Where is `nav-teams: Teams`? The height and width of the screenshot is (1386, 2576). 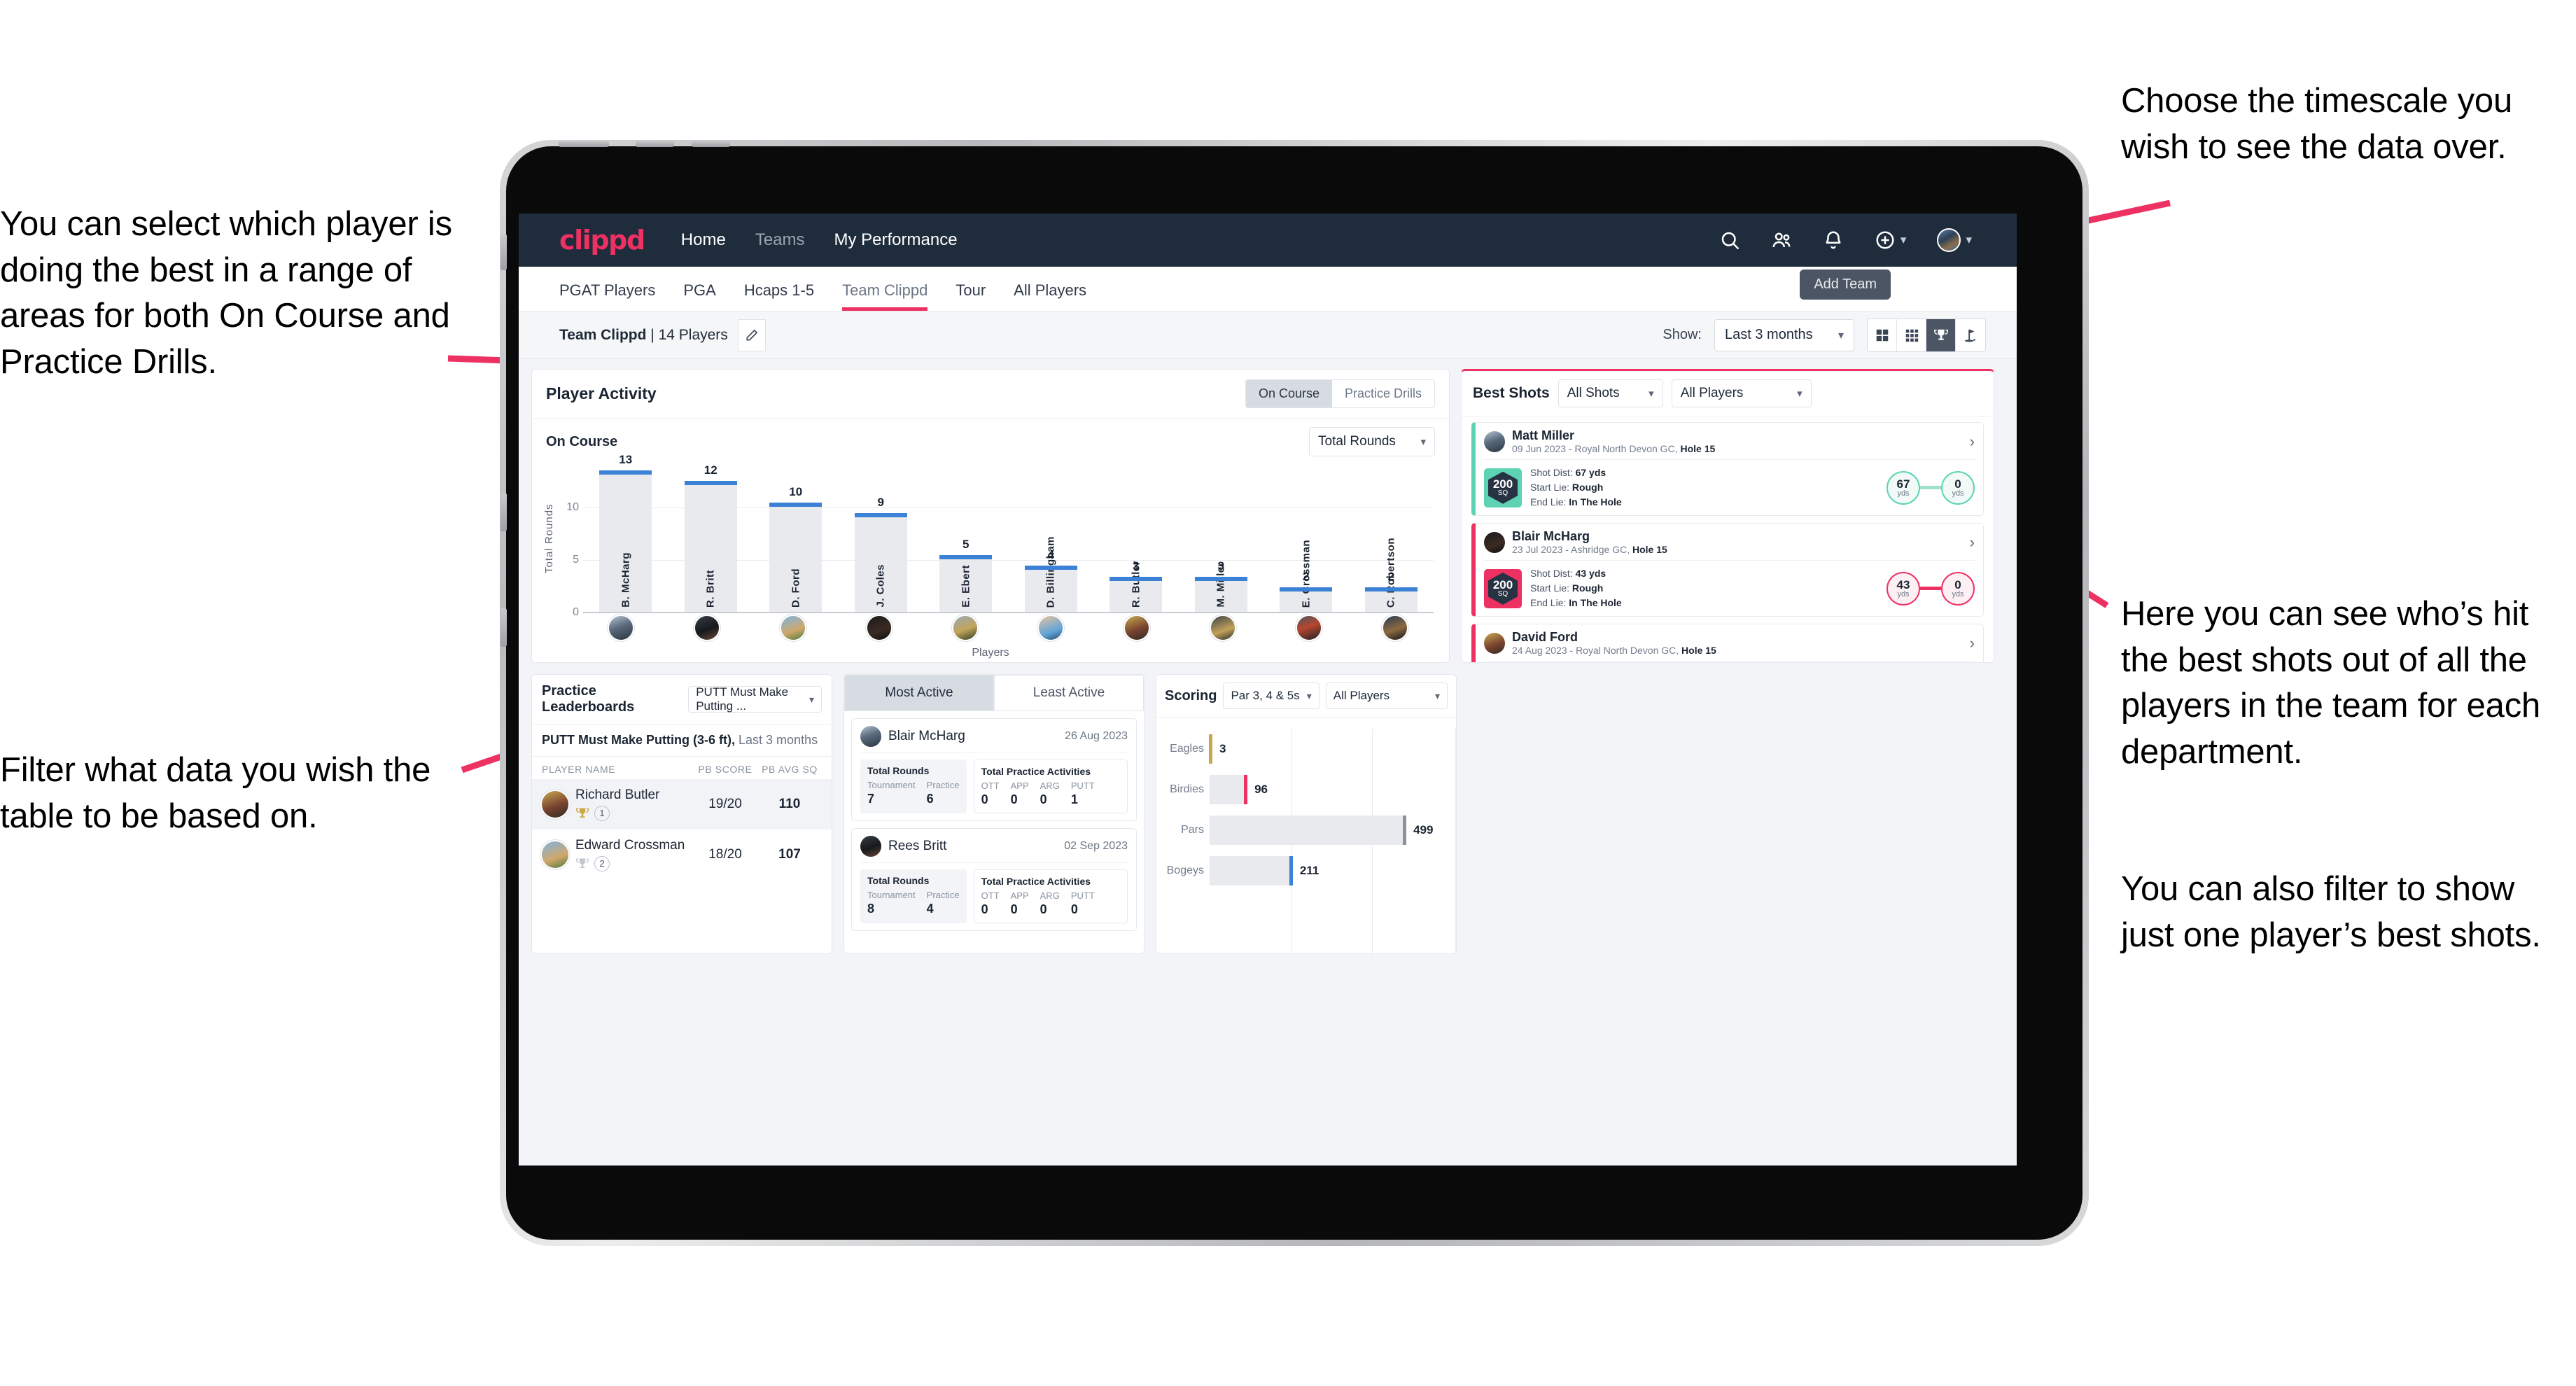
nav-teams: Teams is located at coordinates (780, 240).